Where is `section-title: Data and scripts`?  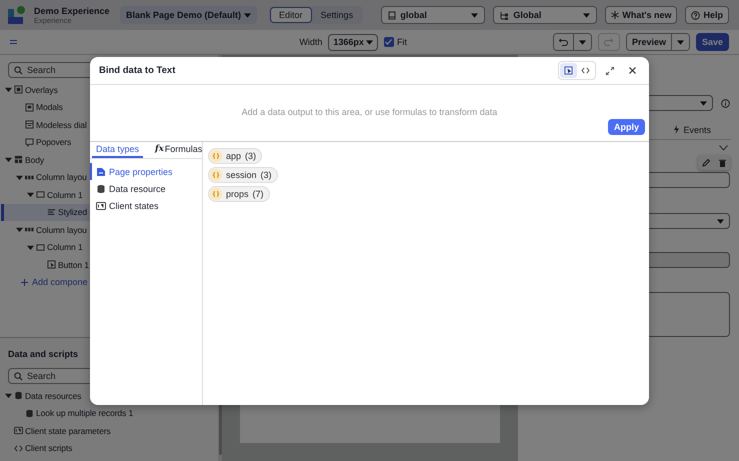 section-title: Data and scripts is located at coordinates (43, 354).